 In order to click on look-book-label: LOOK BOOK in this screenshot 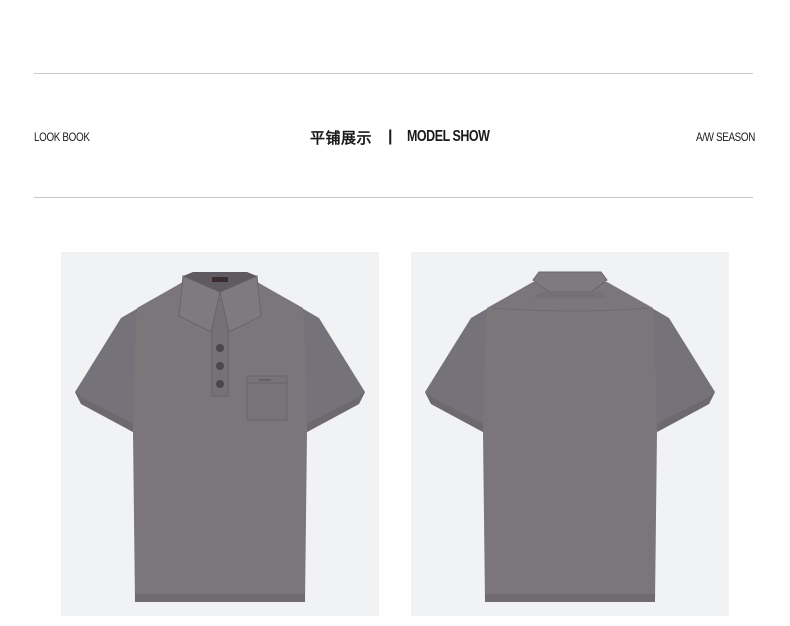, I will do `click(62, 137)`.